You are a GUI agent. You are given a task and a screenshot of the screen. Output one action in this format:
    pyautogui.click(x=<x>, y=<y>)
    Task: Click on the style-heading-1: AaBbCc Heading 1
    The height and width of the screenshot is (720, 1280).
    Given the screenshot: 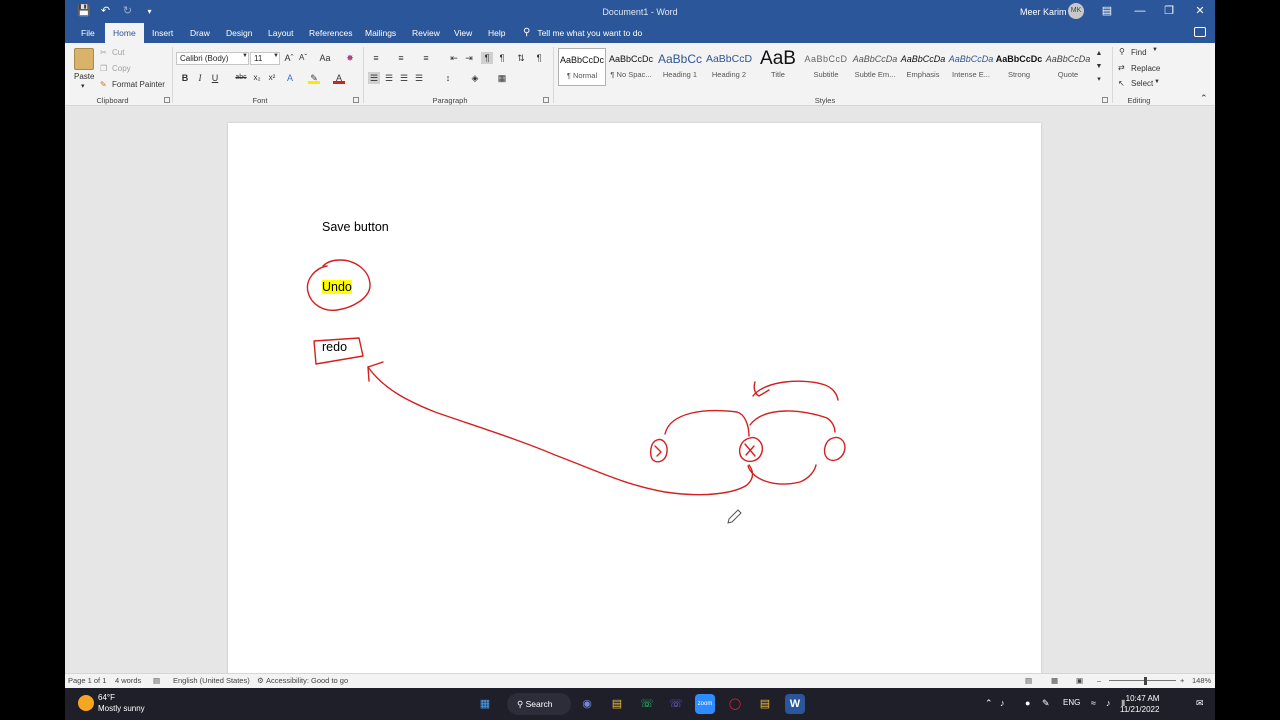 What is the action you would take?
    pyautogui.click(x=680, y=67)
    